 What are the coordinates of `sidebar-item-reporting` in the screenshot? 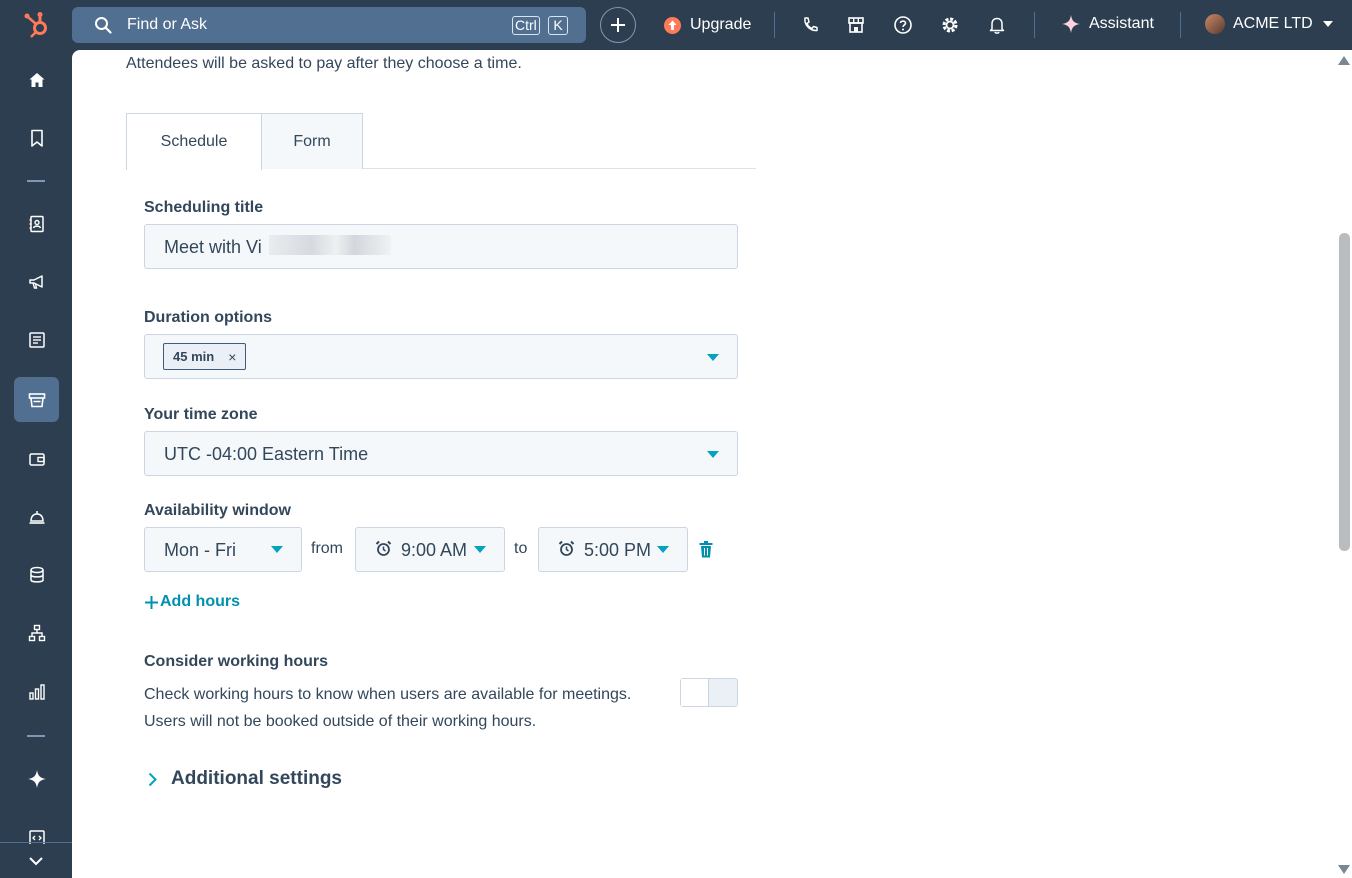 It's located at (36, 691).